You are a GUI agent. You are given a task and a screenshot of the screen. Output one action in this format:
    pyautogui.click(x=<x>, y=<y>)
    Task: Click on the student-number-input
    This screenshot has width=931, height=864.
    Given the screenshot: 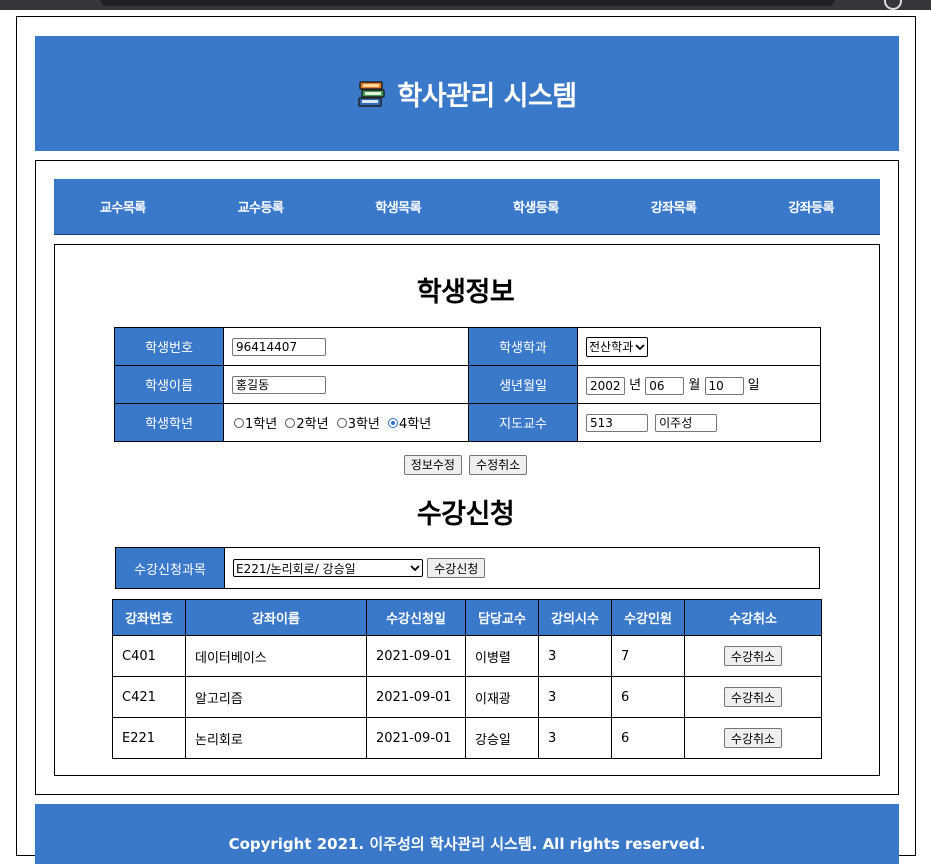 What is the action you would take?
    pyautogui.click(x=279, y=346)
    